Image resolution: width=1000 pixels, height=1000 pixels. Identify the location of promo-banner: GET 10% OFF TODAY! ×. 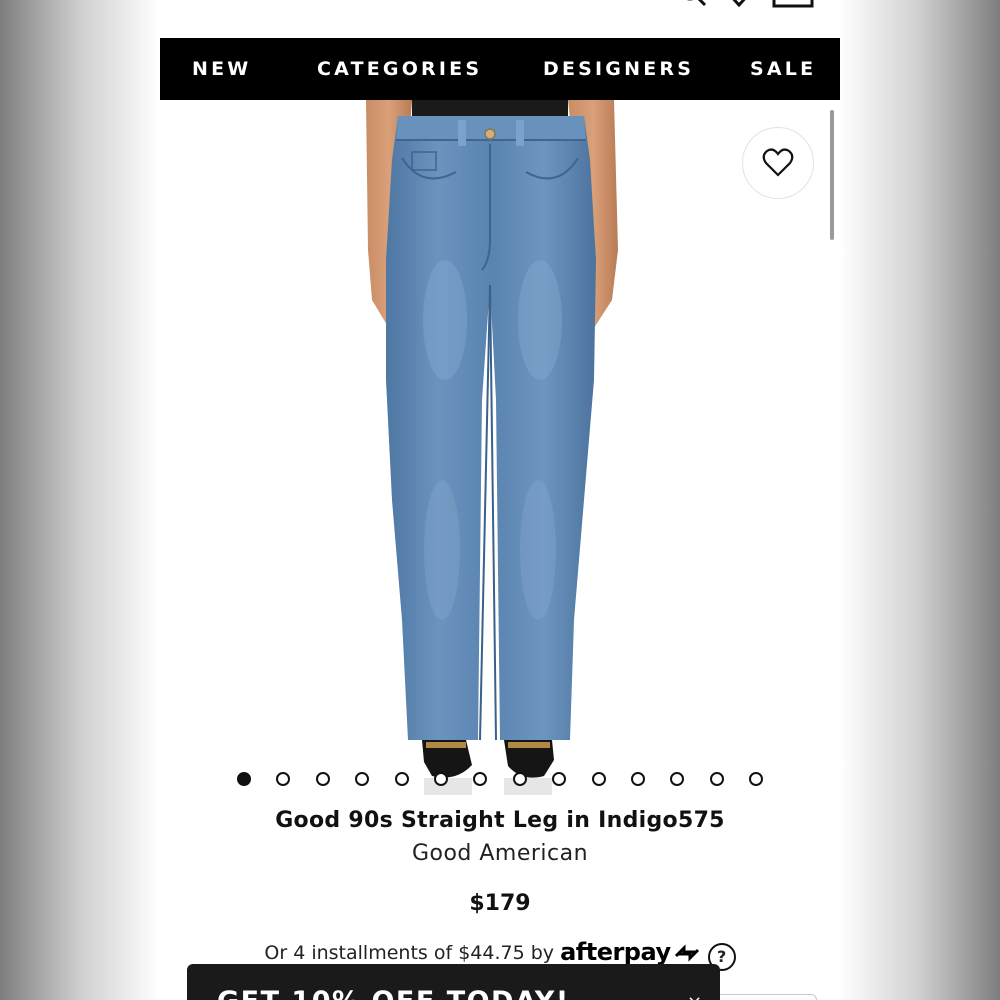
(453, 982).